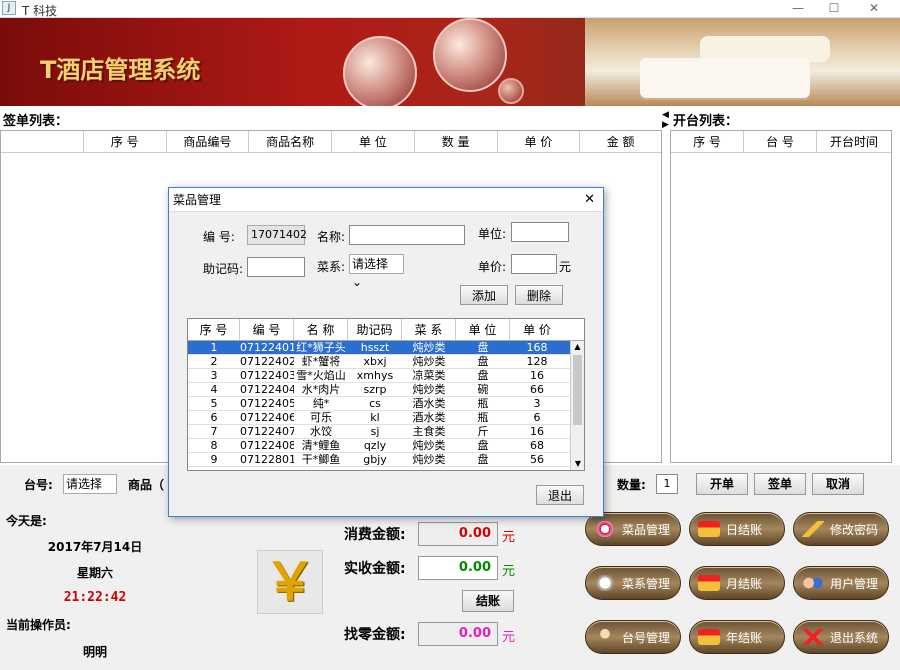 This screenshot has width=900, height=670. Describe the element at coordinates (321, 375) in the screenshot. I see `table-cell: 雪*火焰山` at that location.